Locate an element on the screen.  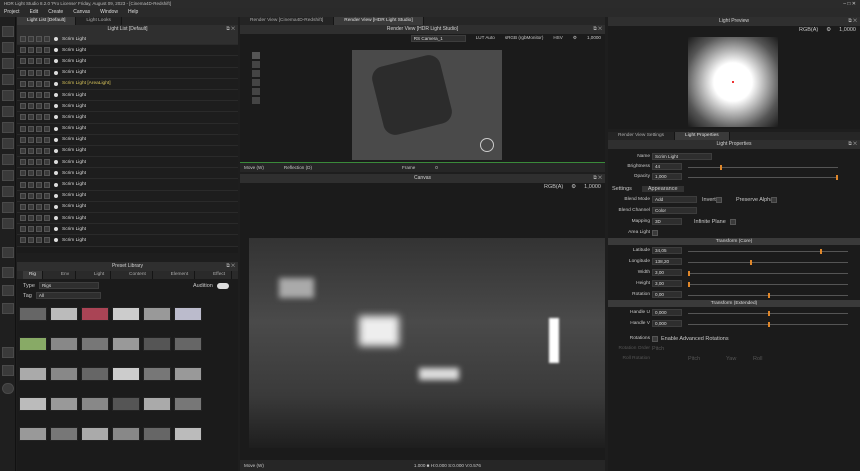
reflection-select: Reflection (D) is located at coordinates (298, 167).